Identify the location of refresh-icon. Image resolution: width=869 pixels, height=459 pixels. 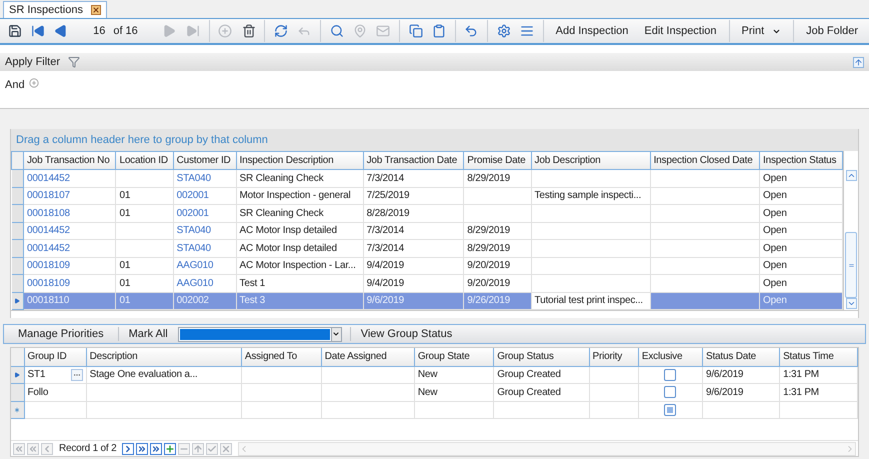
(281, 31).